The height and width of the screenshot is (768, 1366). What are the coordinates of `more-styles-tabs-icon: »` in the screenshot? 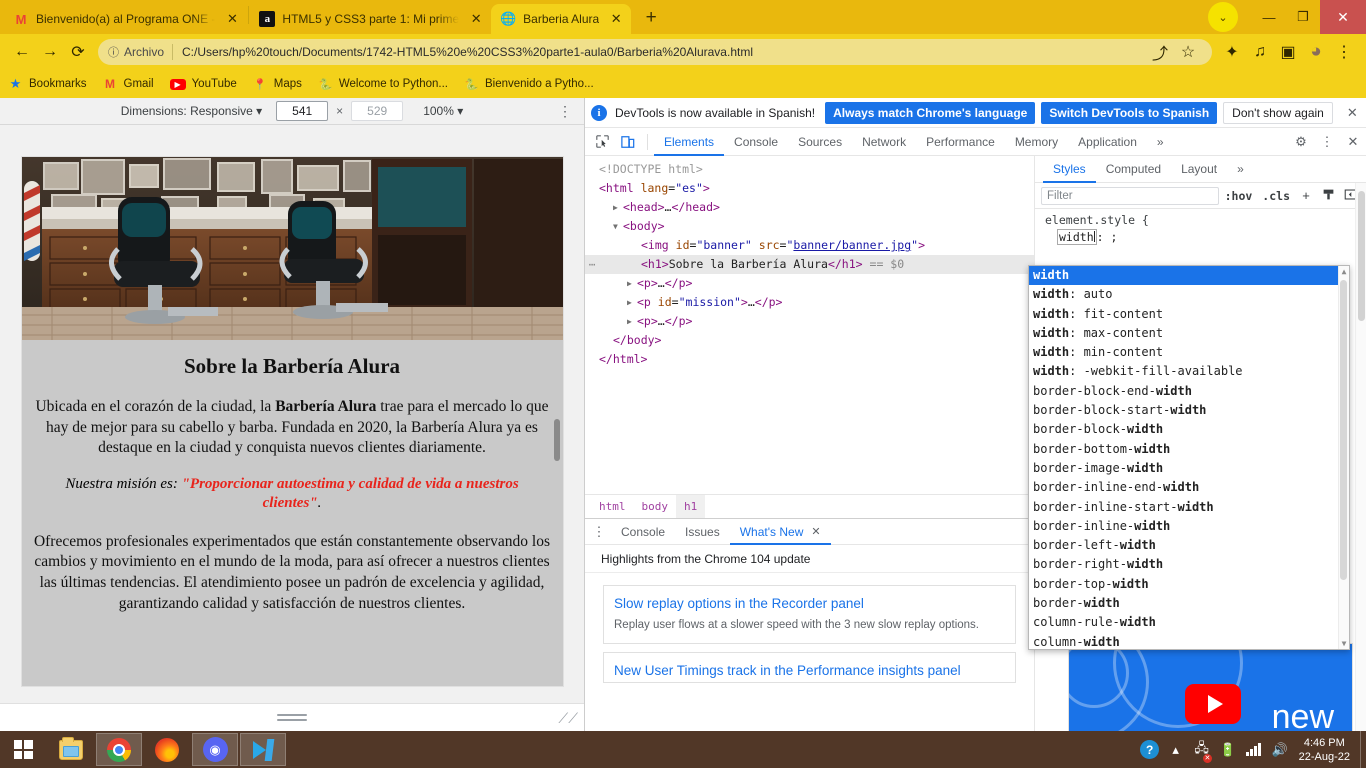 It's located at (1240, 169).